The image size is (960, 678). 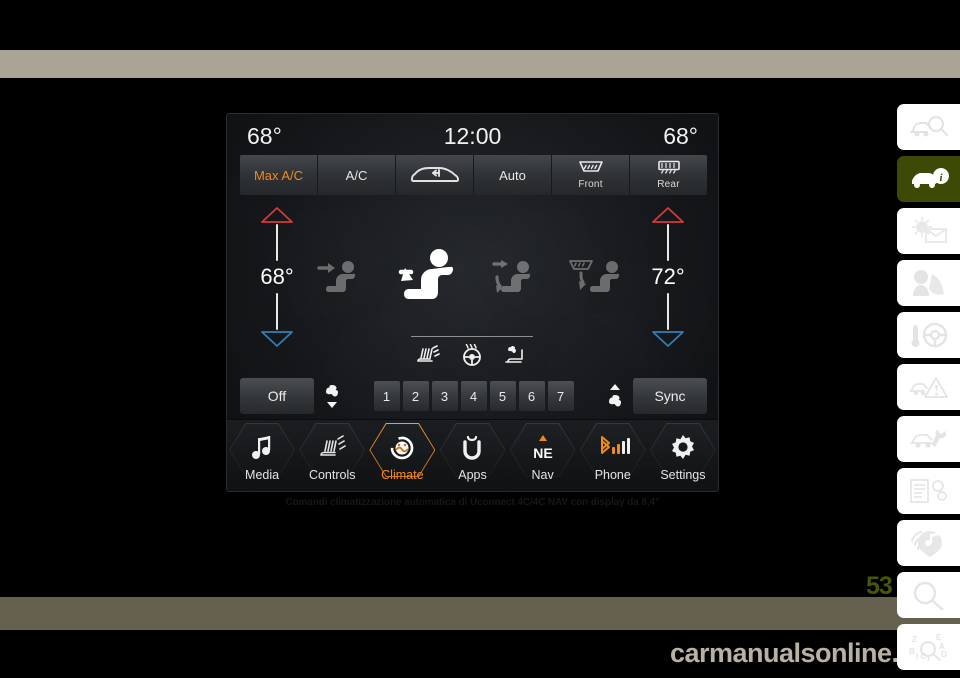 I want to click on svg-text: D, so click(x=944, y=654).